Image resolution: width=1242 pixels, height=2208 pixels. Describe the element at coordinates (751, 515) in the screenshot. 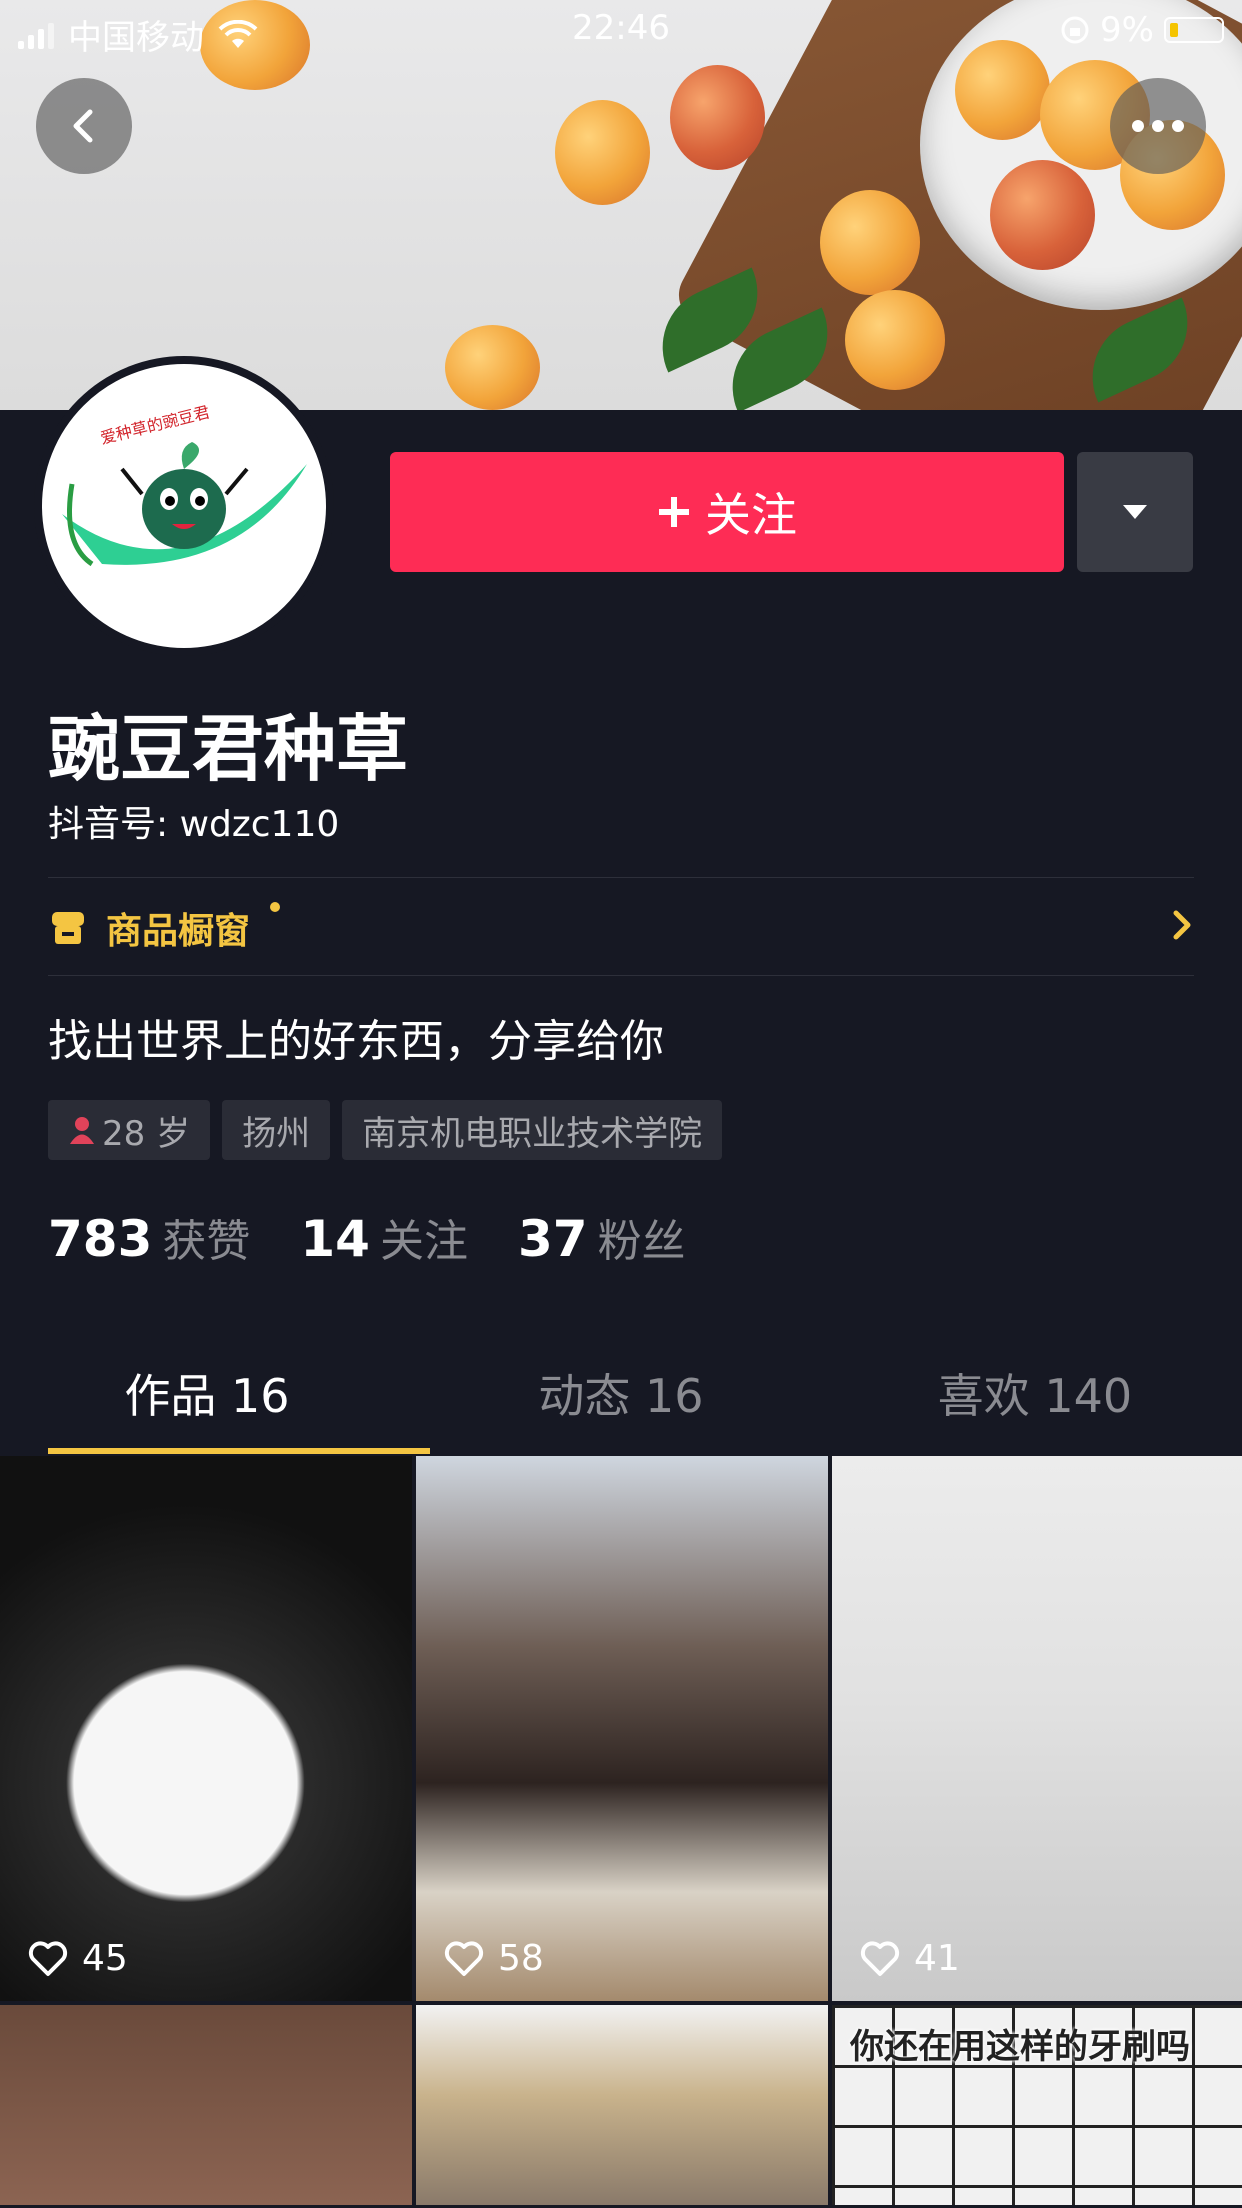

I see `follow-label: 关注` at that location.